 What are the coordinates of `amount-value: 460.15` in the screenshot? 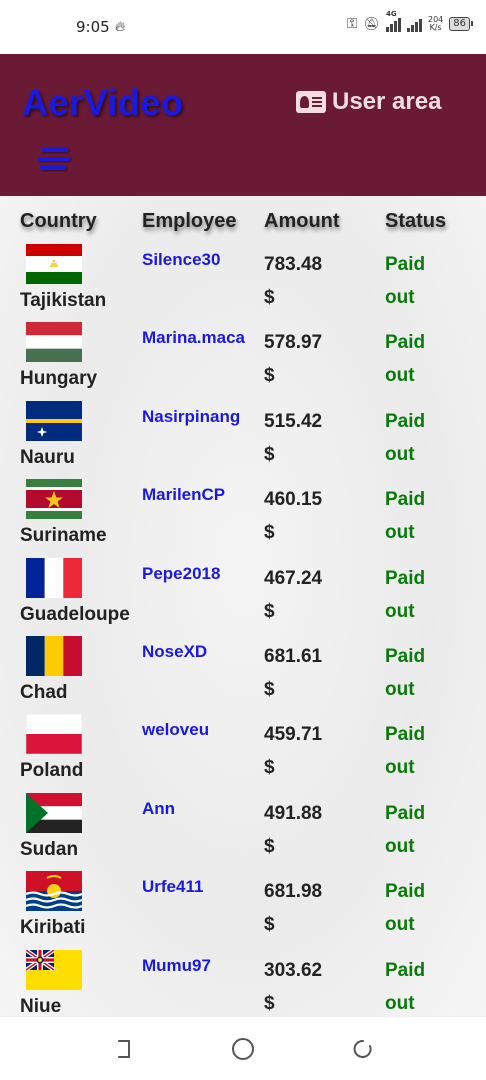 It's located at (293, 500).